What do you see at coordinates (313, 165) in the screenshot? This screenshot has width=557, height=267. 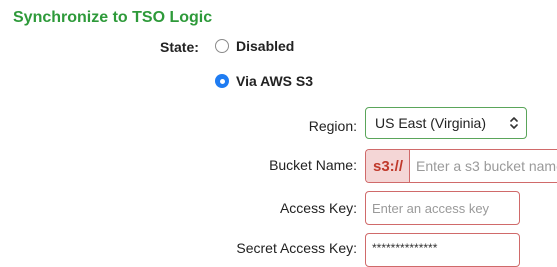 I see `bucket-name-label: Bucket Name:` at bounding box center [313, 165].